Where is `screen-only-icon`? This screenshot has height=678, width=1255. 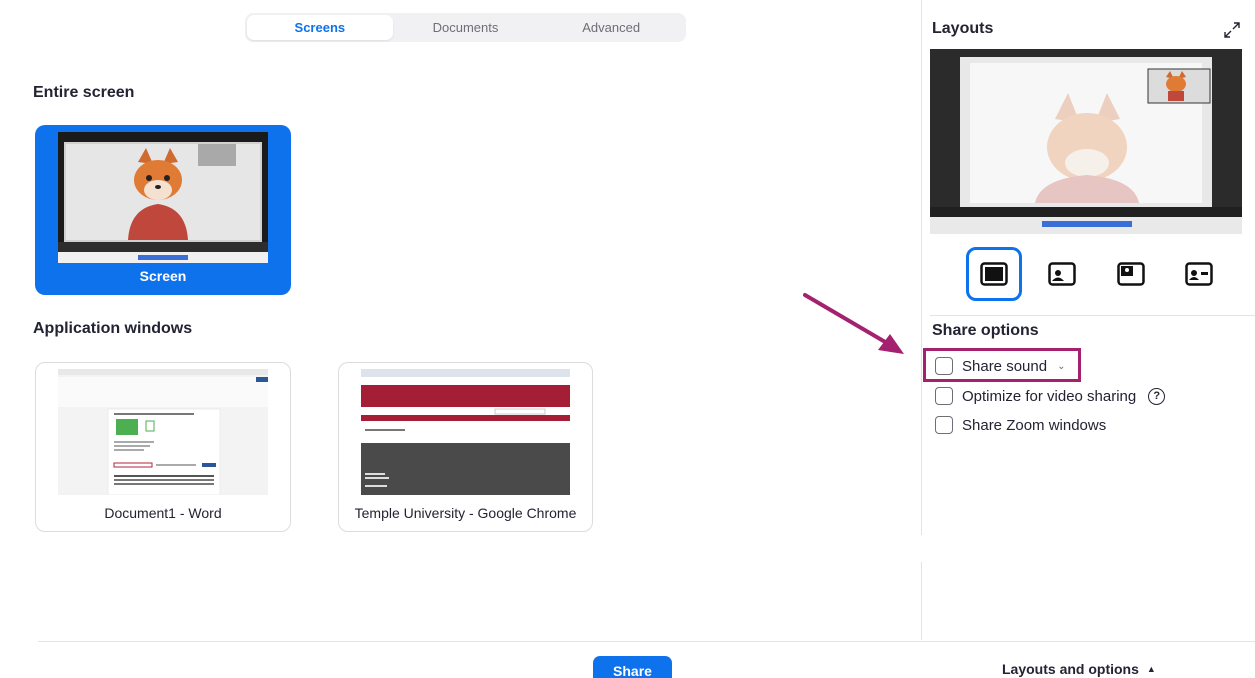
screen-only-icon is located at coordinates (994, 274).